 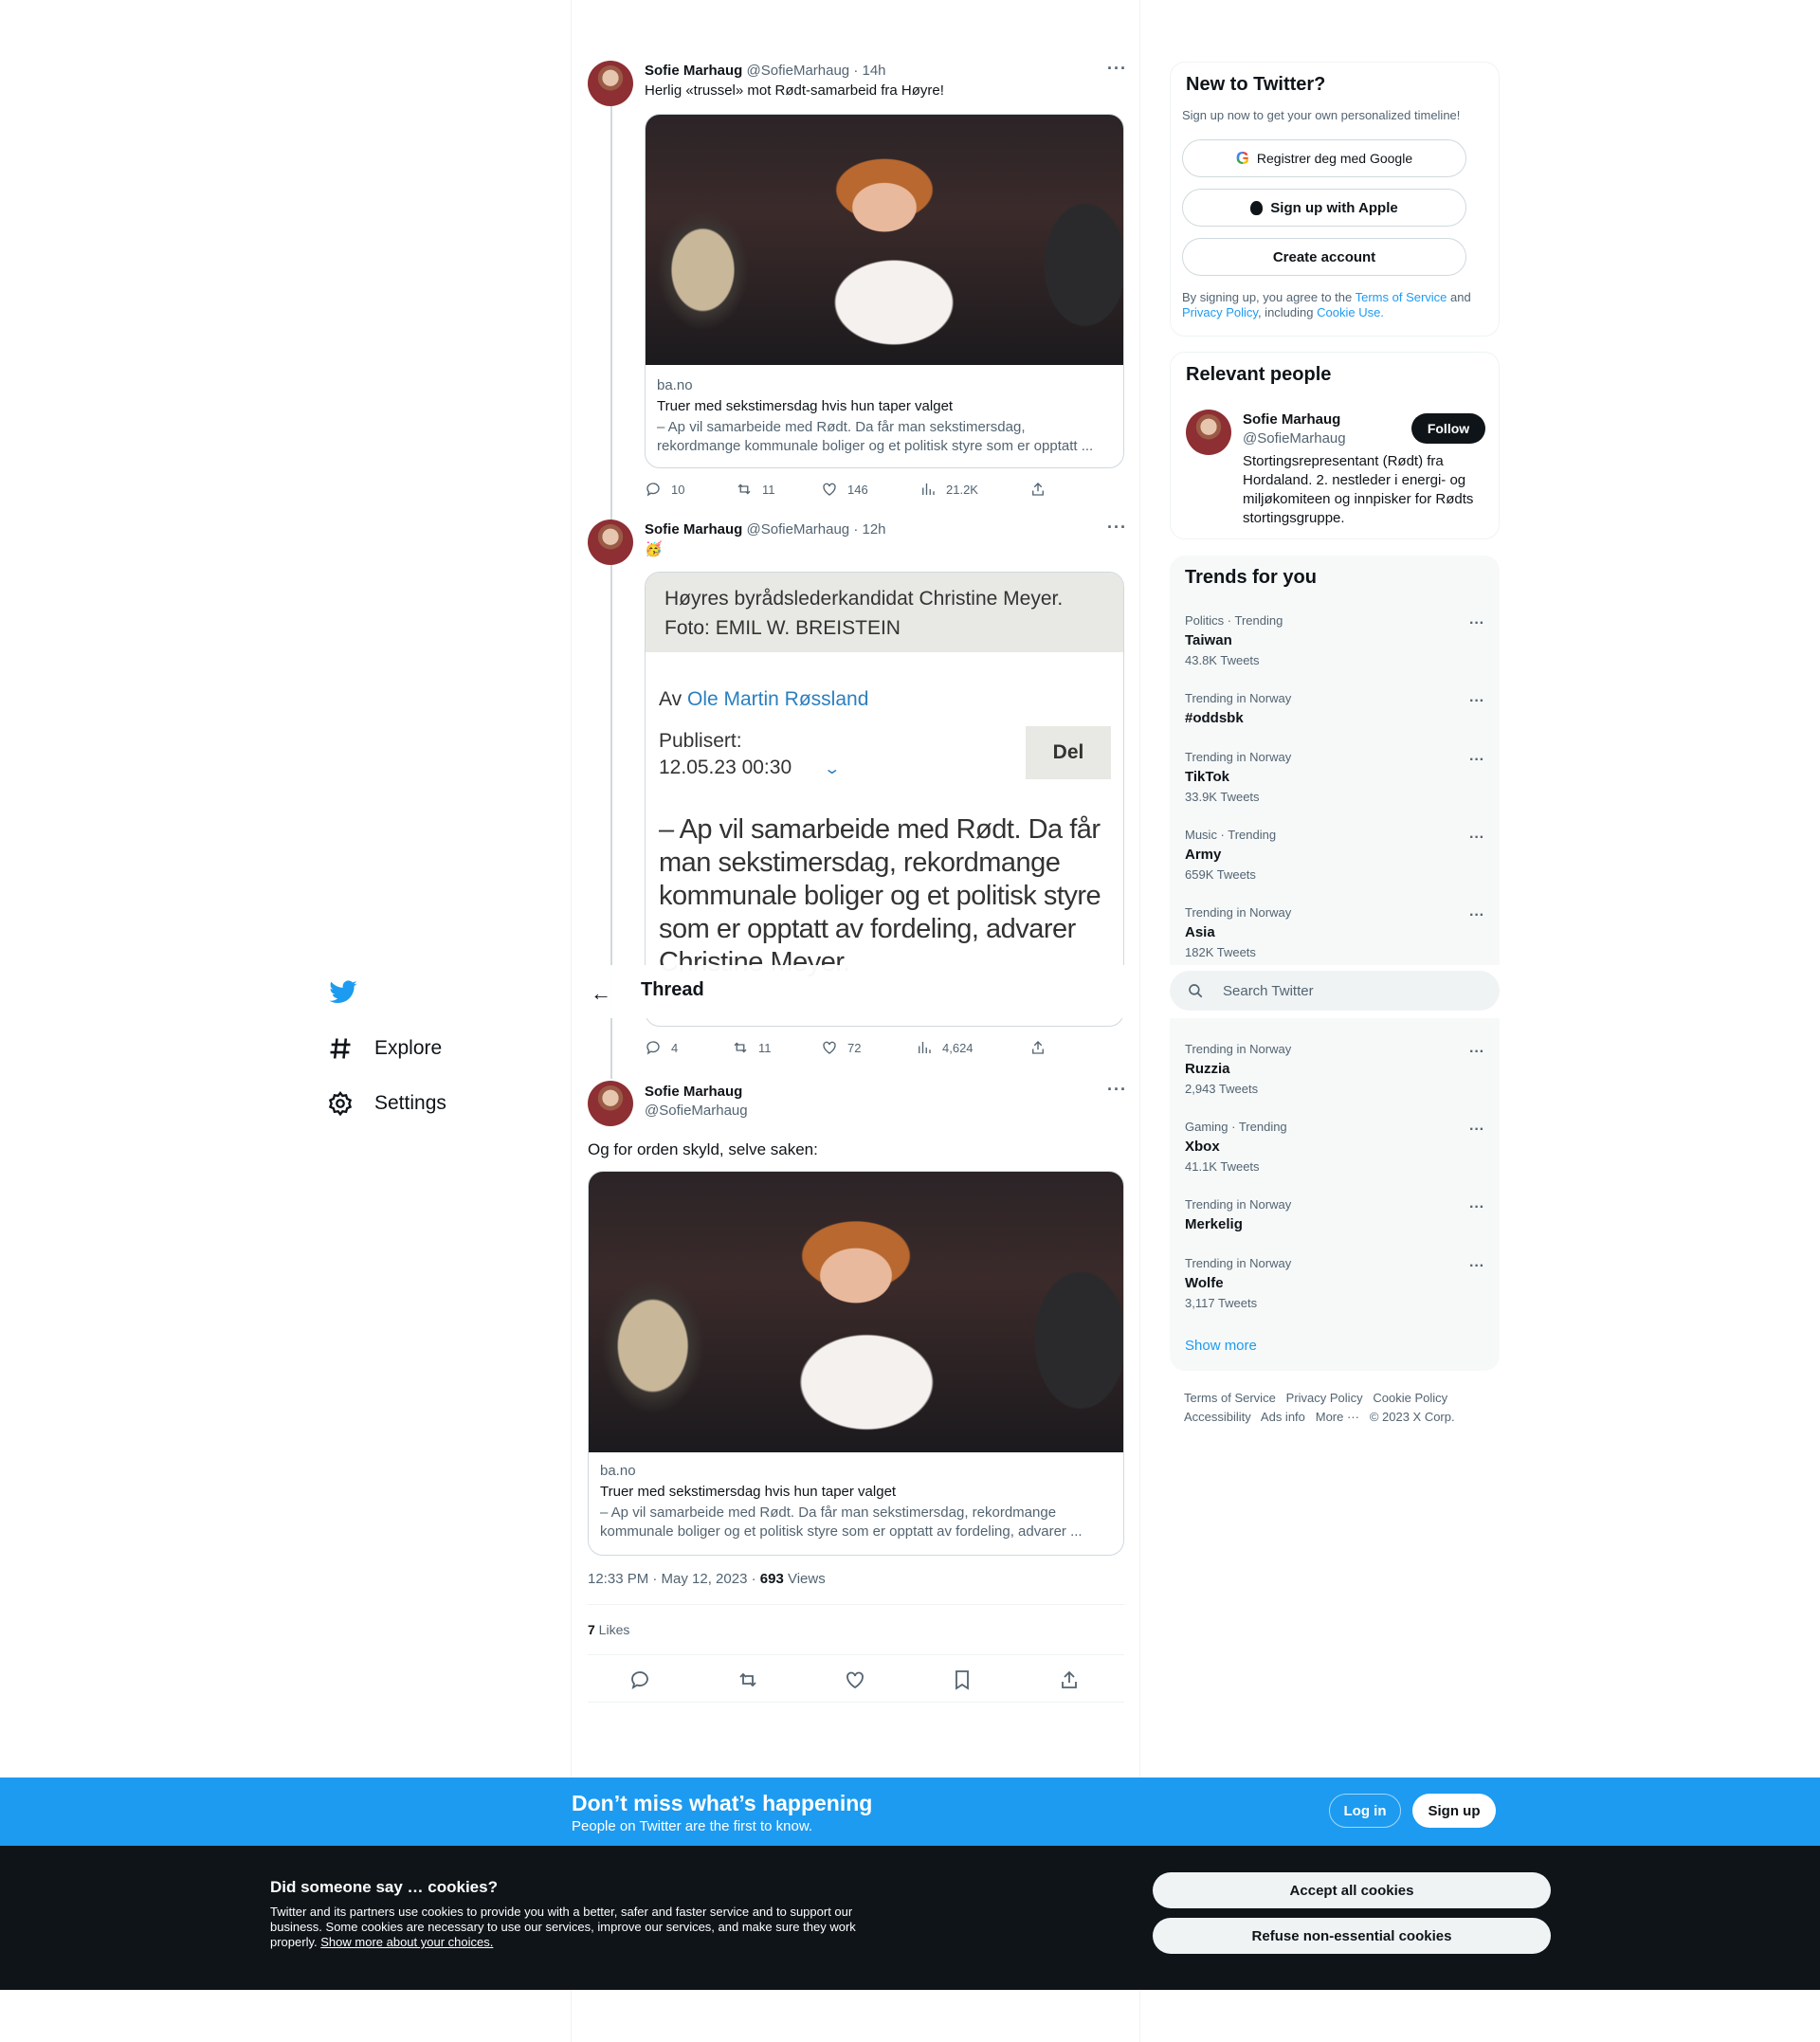 I want to click on trend-name: Wolfe, so click(x=1204, y=1283).